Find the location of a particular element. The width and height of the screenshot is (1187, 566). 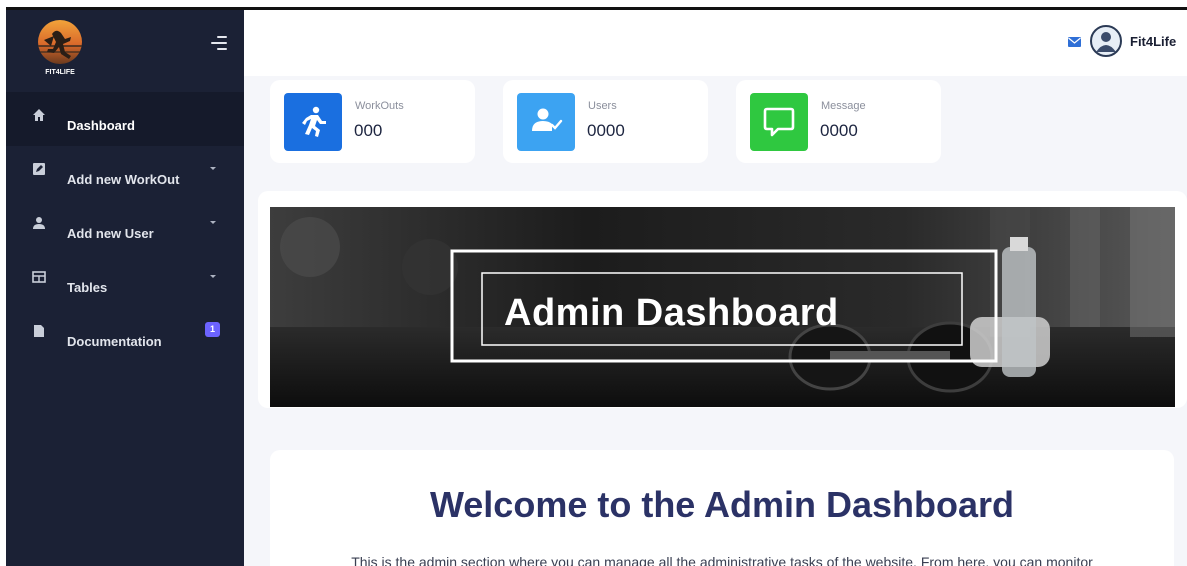

window-frame is located at coordinates (593, 5).